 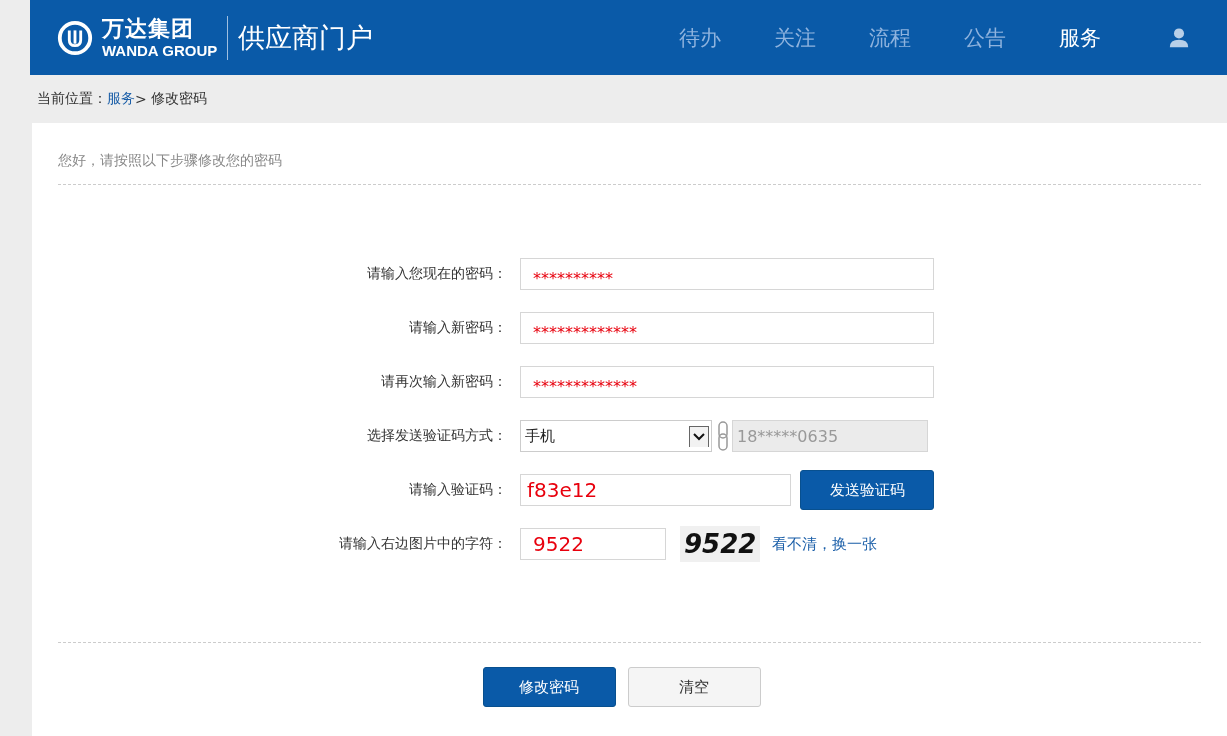 What do you see at coordinates (72, 99) in the screenshot?
I see `breadcrumb-label: 当前位置：` at bounding box center [72, 99].